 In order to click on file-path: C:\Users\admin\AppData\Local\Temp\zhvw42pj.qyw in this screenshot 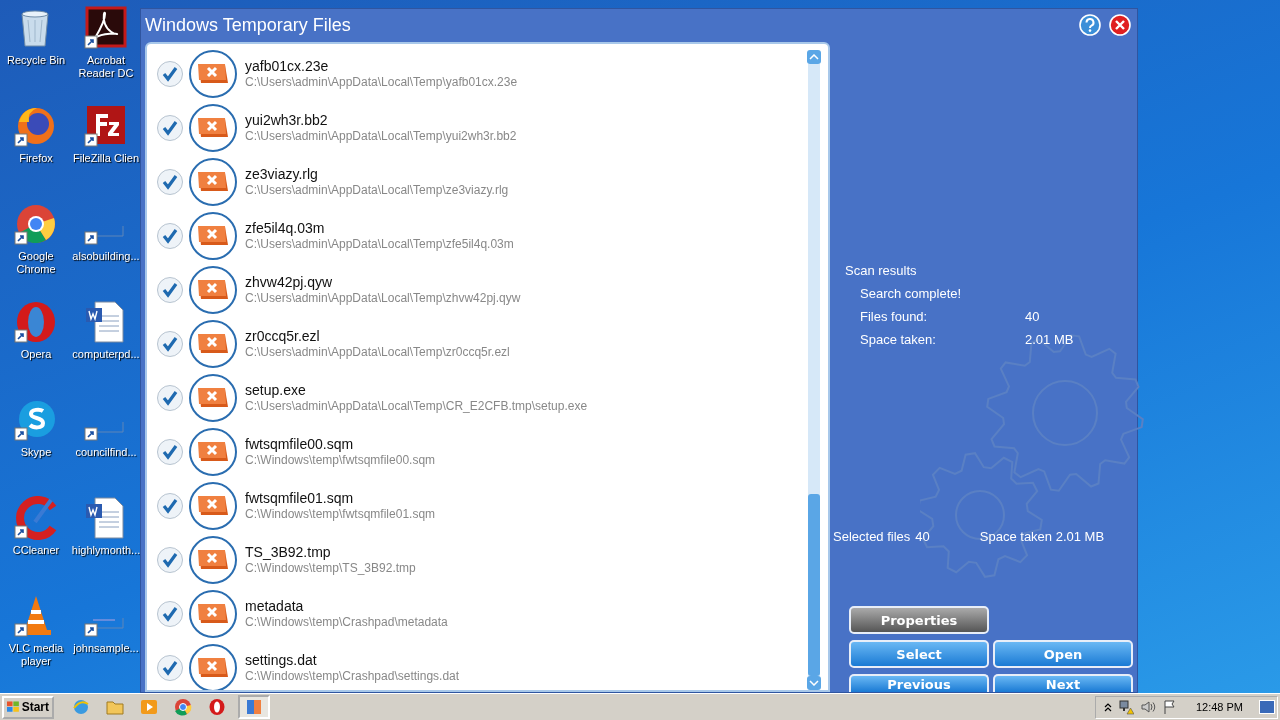, I will do `click(383, 298)`.